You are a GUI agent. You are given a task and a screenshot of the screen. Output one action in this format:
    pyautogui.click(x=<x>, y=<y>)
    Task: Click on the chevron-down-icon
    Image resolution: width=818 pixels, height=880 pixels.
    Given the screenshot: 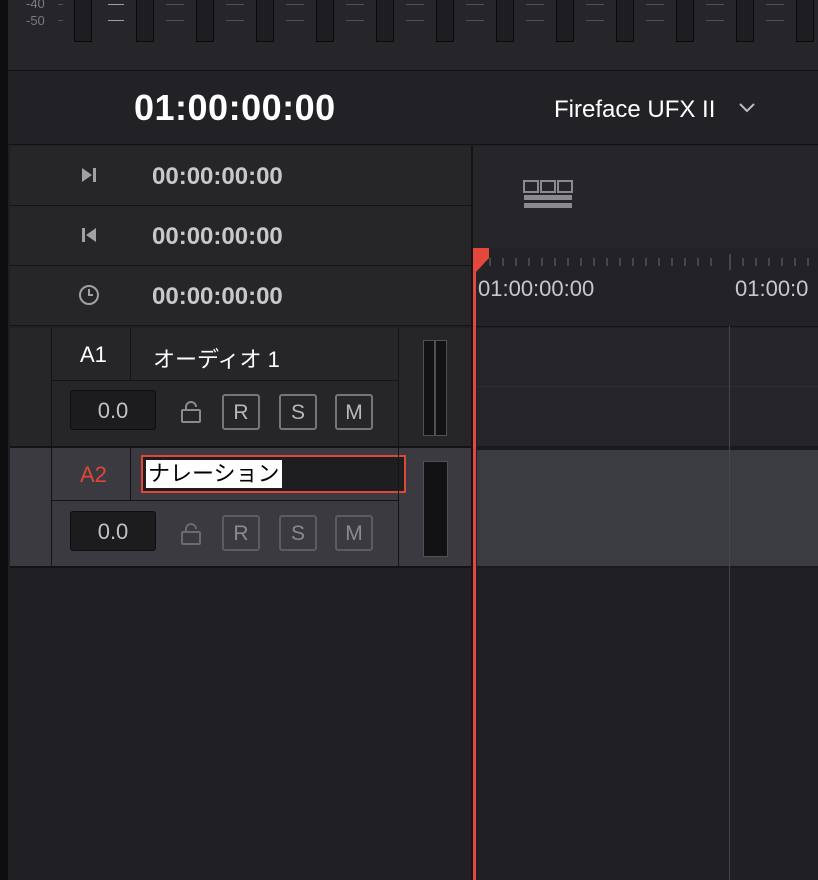 What is the action you would take?
    pyautogui.click(x=747, y=108)
    